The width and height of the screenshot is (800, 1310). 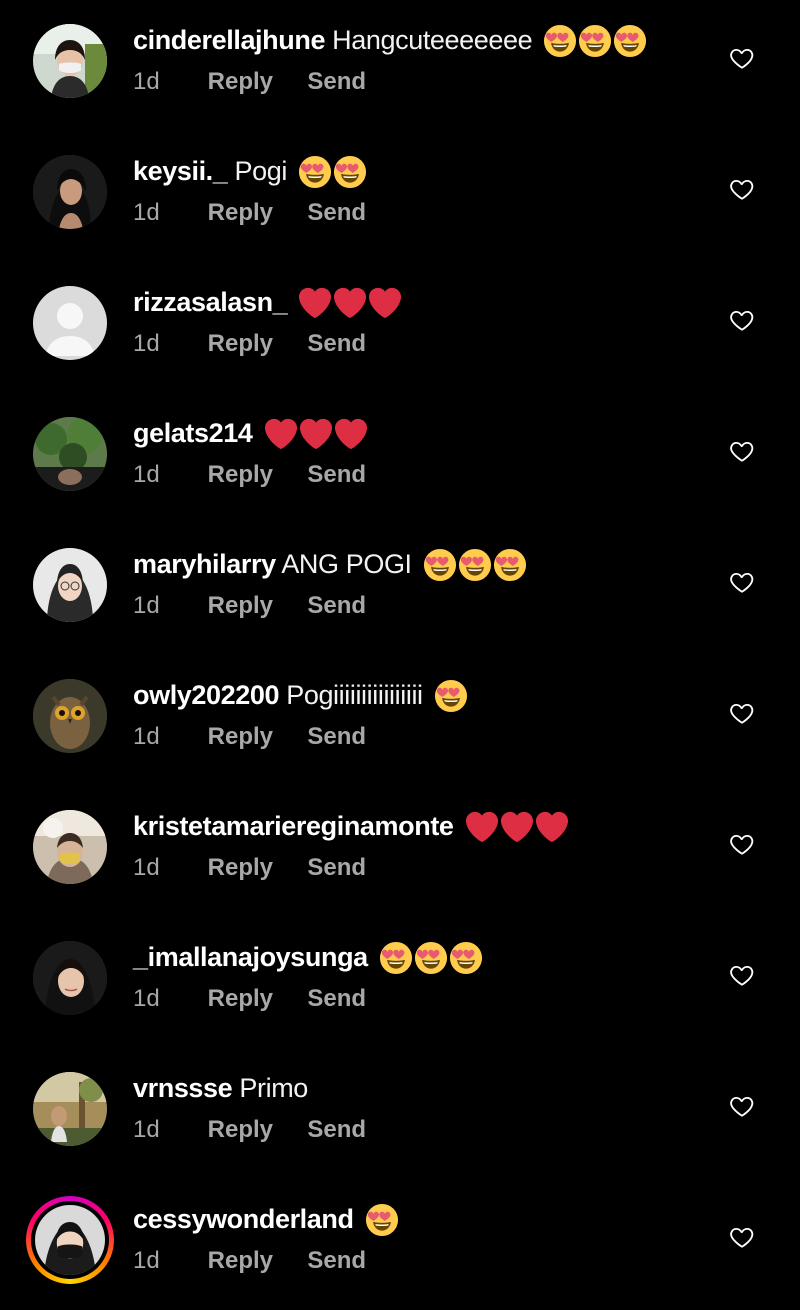 I want to click on username-link: maryhilarry, so click(x=204, y=564).